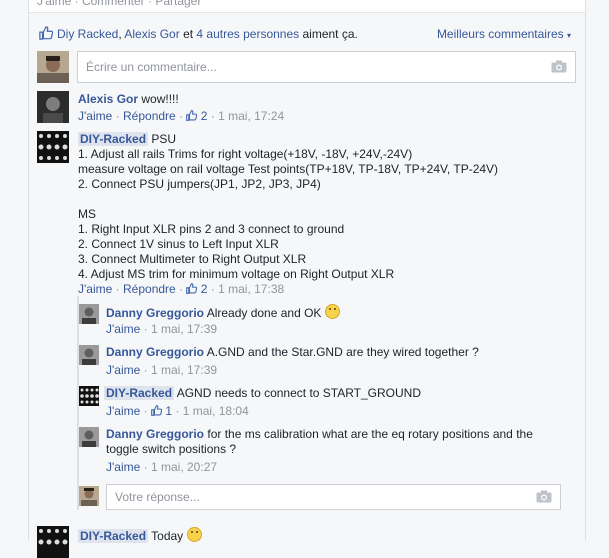 The image size is (609, 558). What do you see at coordinates (168, 411) in the screenshot?
I see `like-count: 1` at bounding box center [168, 411].